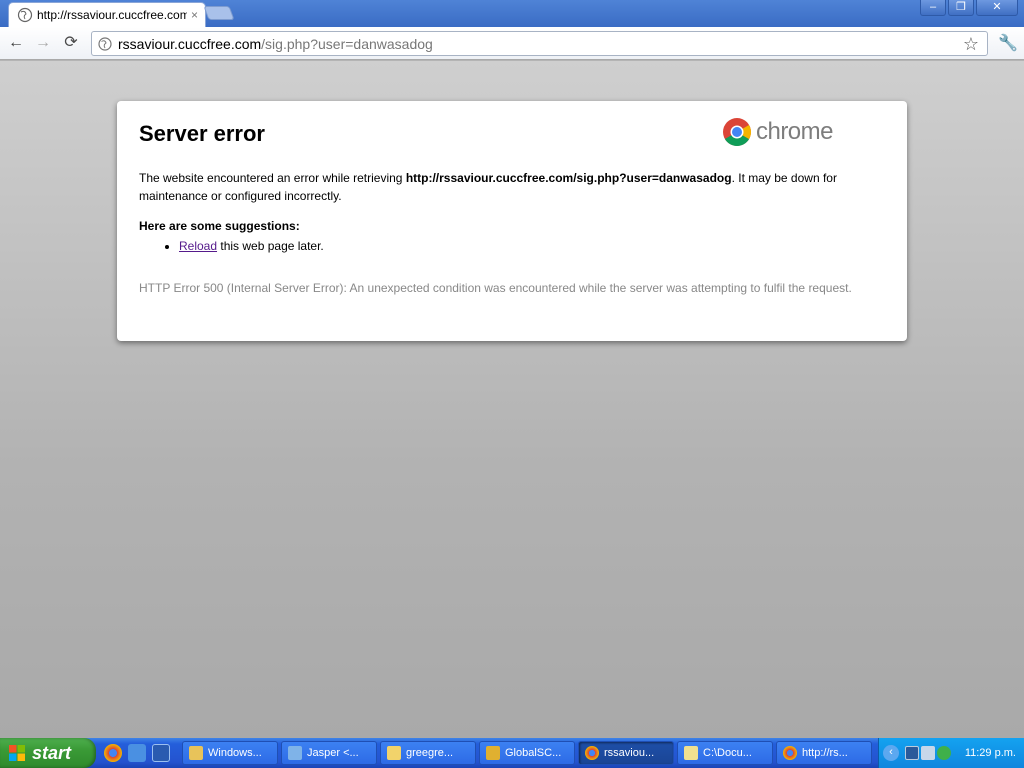 This screenshot has width=1024, height=768. What do you see at coordinates (71, 43) in the screenshot?
I see `reload-button: ⟳` at bounding box center [71, 43].